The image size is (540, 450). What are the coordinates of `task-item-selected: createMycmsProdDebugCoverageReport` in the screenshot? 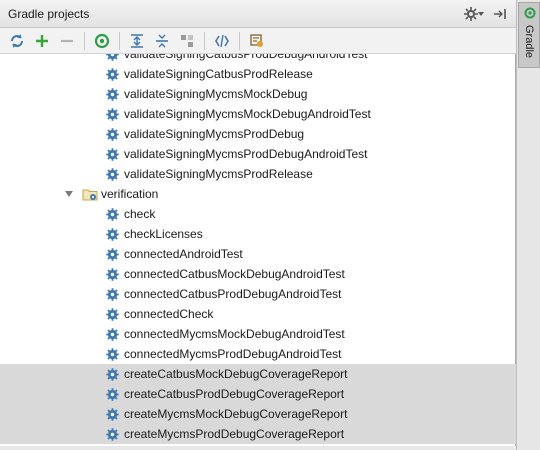 It's located at (258, 434).